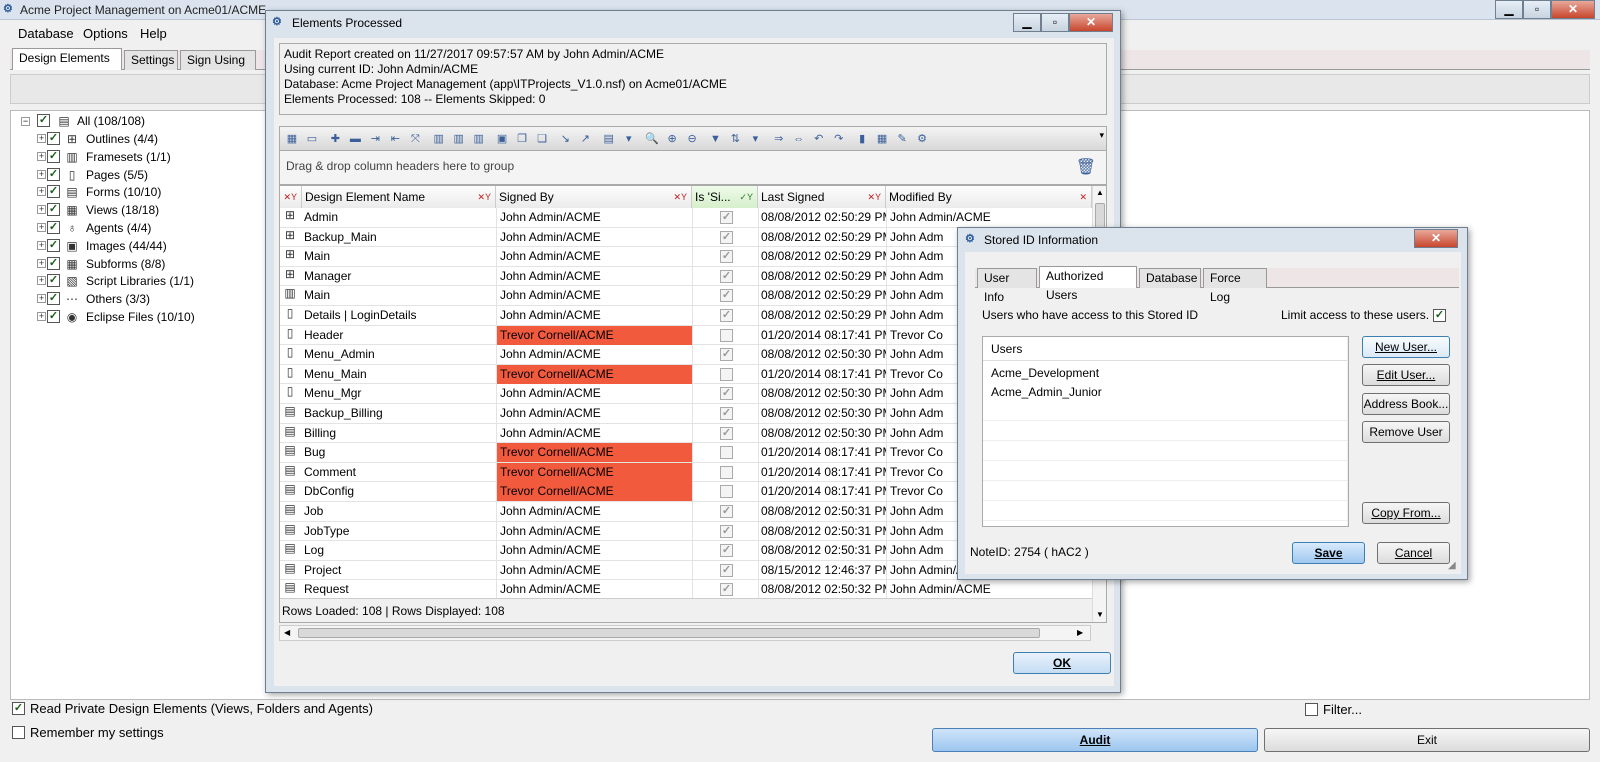 Image resolution: width=1600 pixels, height=762 pixels. What do you see at coordinates (799, 139) in the screenshot?
I see `resize-icon: ⇔` at bounding box center [799, 139].